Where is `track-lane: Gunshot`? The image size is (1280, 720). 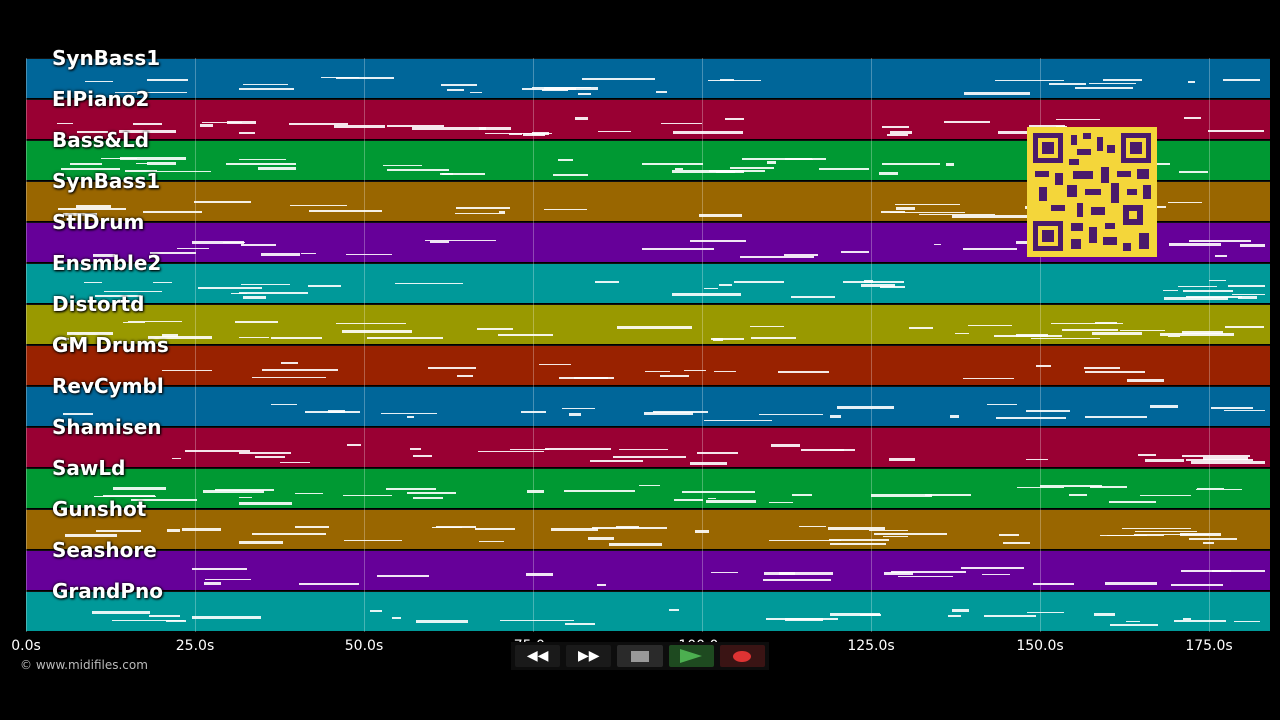 track-lane: Gunshot is located at coordinates (648, 523).